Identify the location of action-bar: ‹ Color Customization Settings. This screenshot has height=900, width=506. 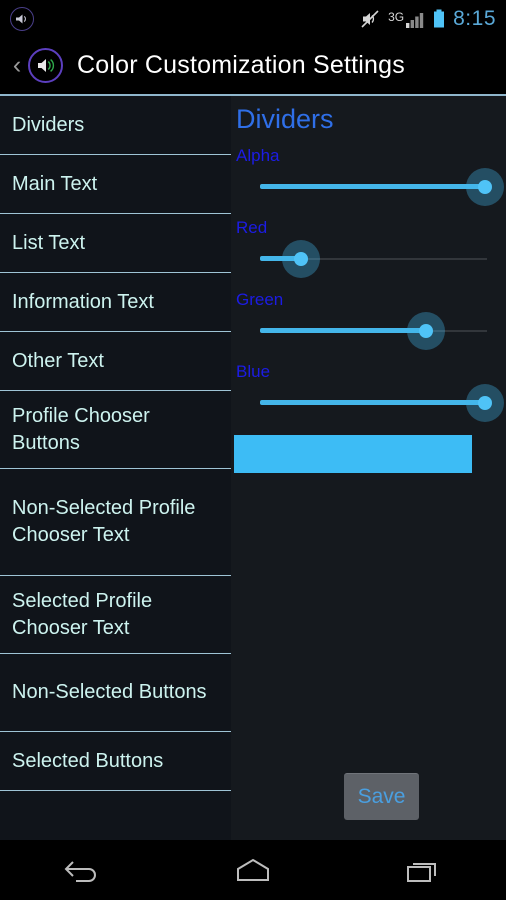
(253, 65).